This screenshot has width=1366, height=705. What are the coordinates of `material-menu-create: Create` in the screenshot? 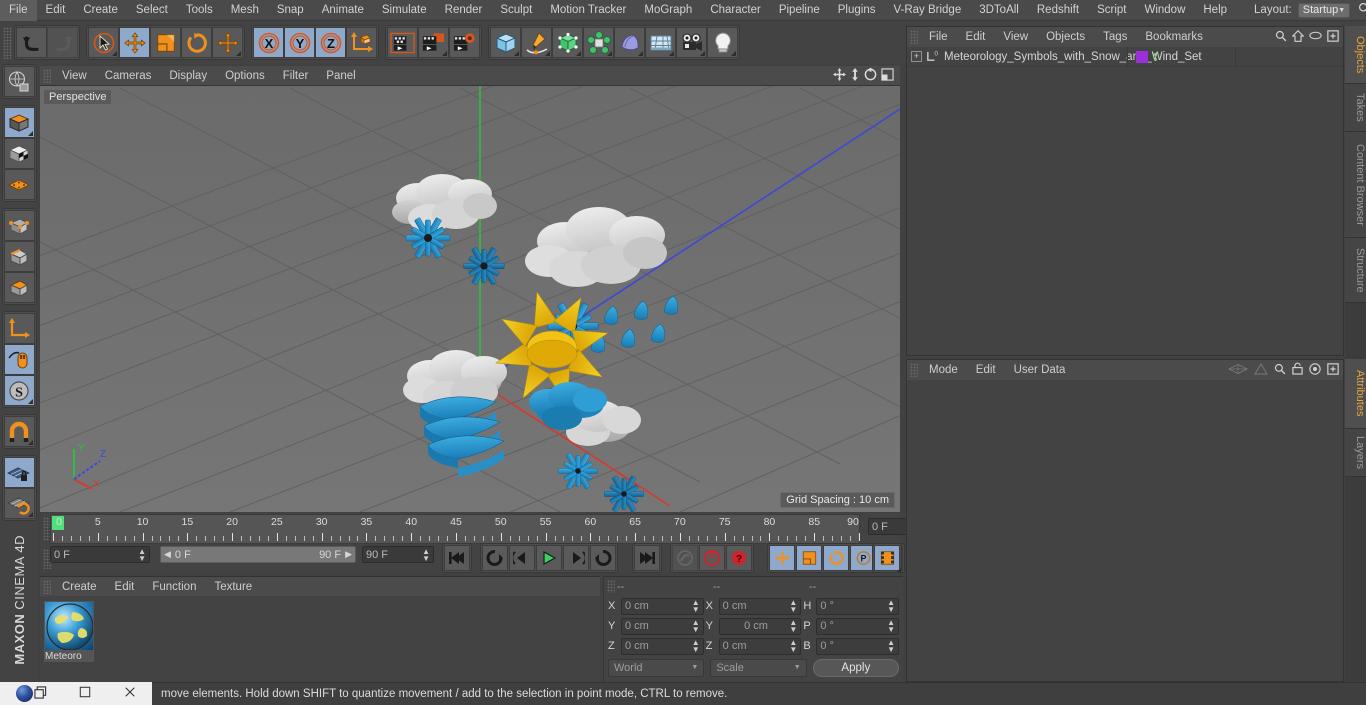 It's located at (79, 587).